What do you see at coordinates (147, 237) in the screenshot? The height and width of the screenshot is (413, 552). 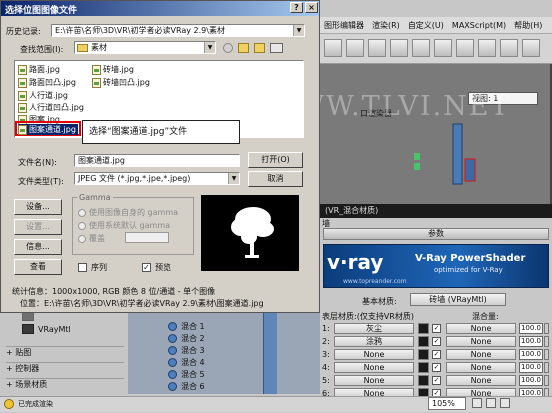 I see `gamma-override-spinner` at bounding box center [147, 237].